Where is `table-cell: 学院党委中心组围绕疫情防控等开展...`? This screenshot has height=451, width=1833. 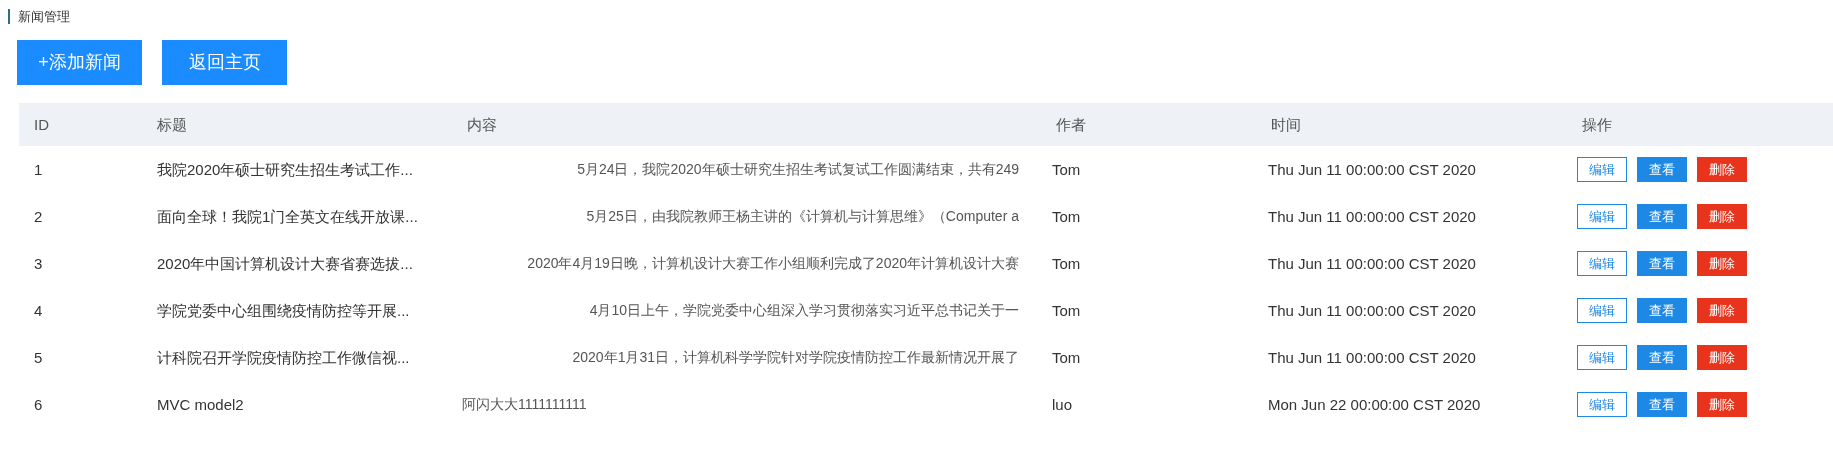
table-cell: 学院党委中心组围绕疫情防控等开展... is located at coordinates (283, 310).